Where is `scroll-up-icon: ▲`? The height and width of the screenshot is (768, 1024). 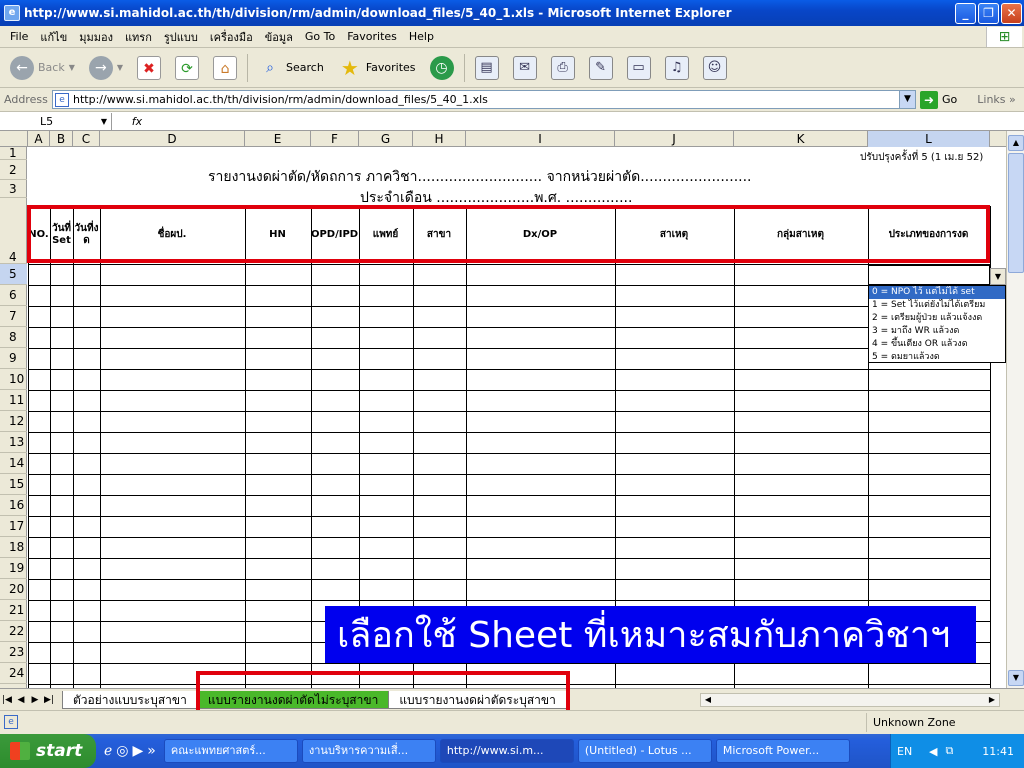
scroll-up-icon: ▲ is located at coordinates (1016, 143).